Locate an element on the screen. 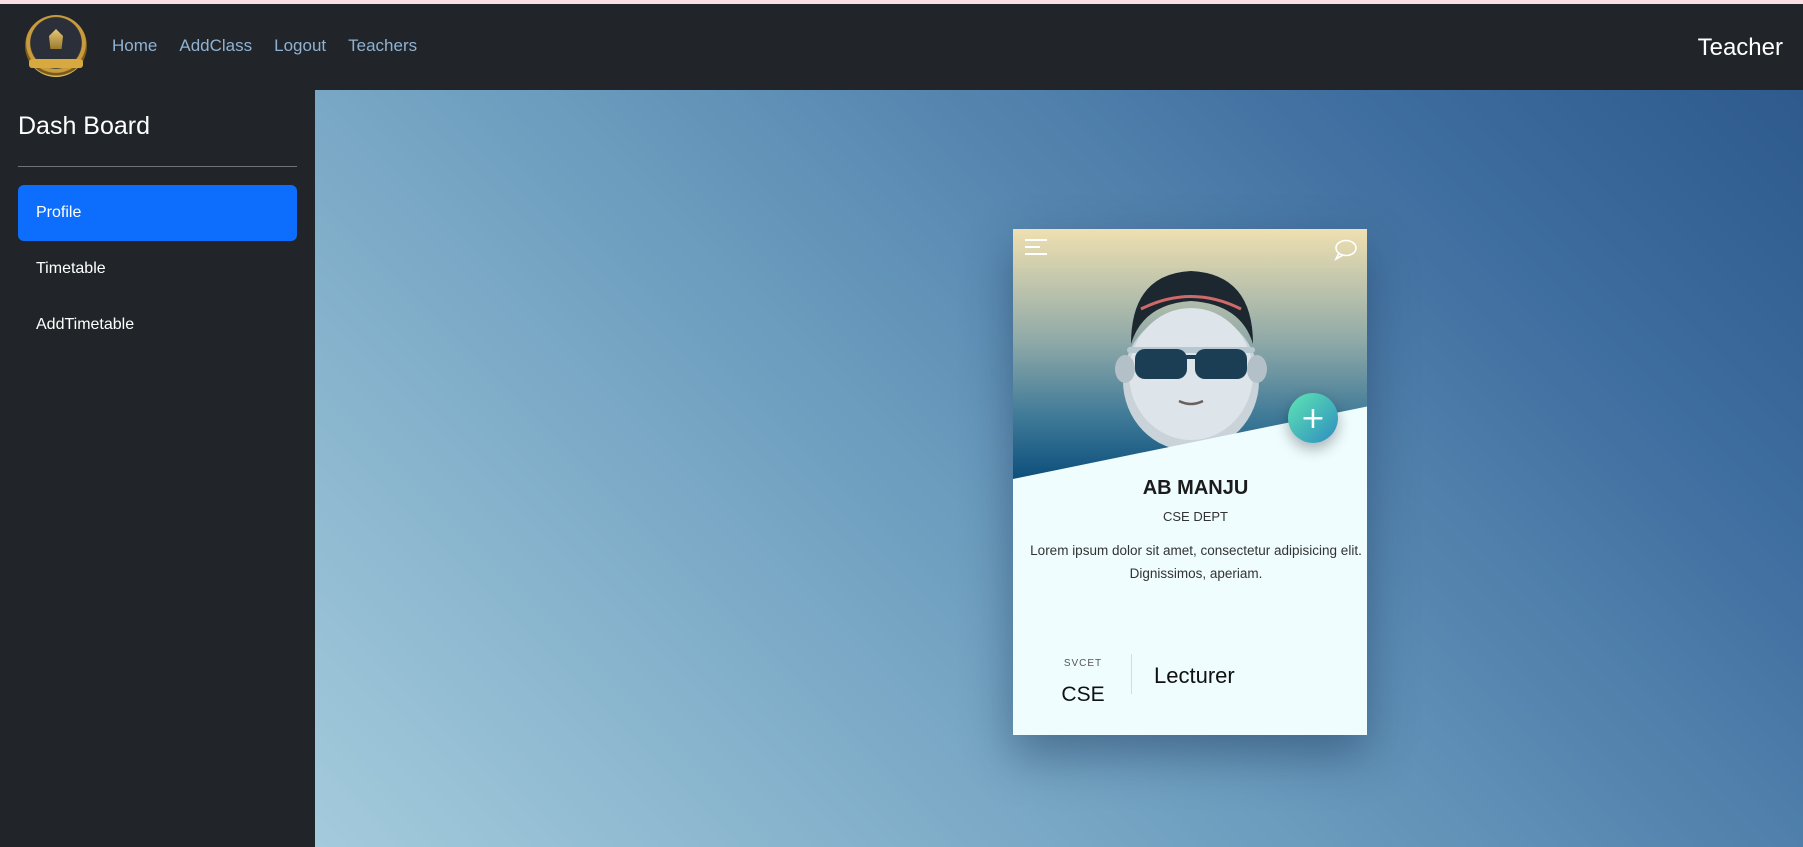  nav-link-home: Home is located at coordinates (134, 46).